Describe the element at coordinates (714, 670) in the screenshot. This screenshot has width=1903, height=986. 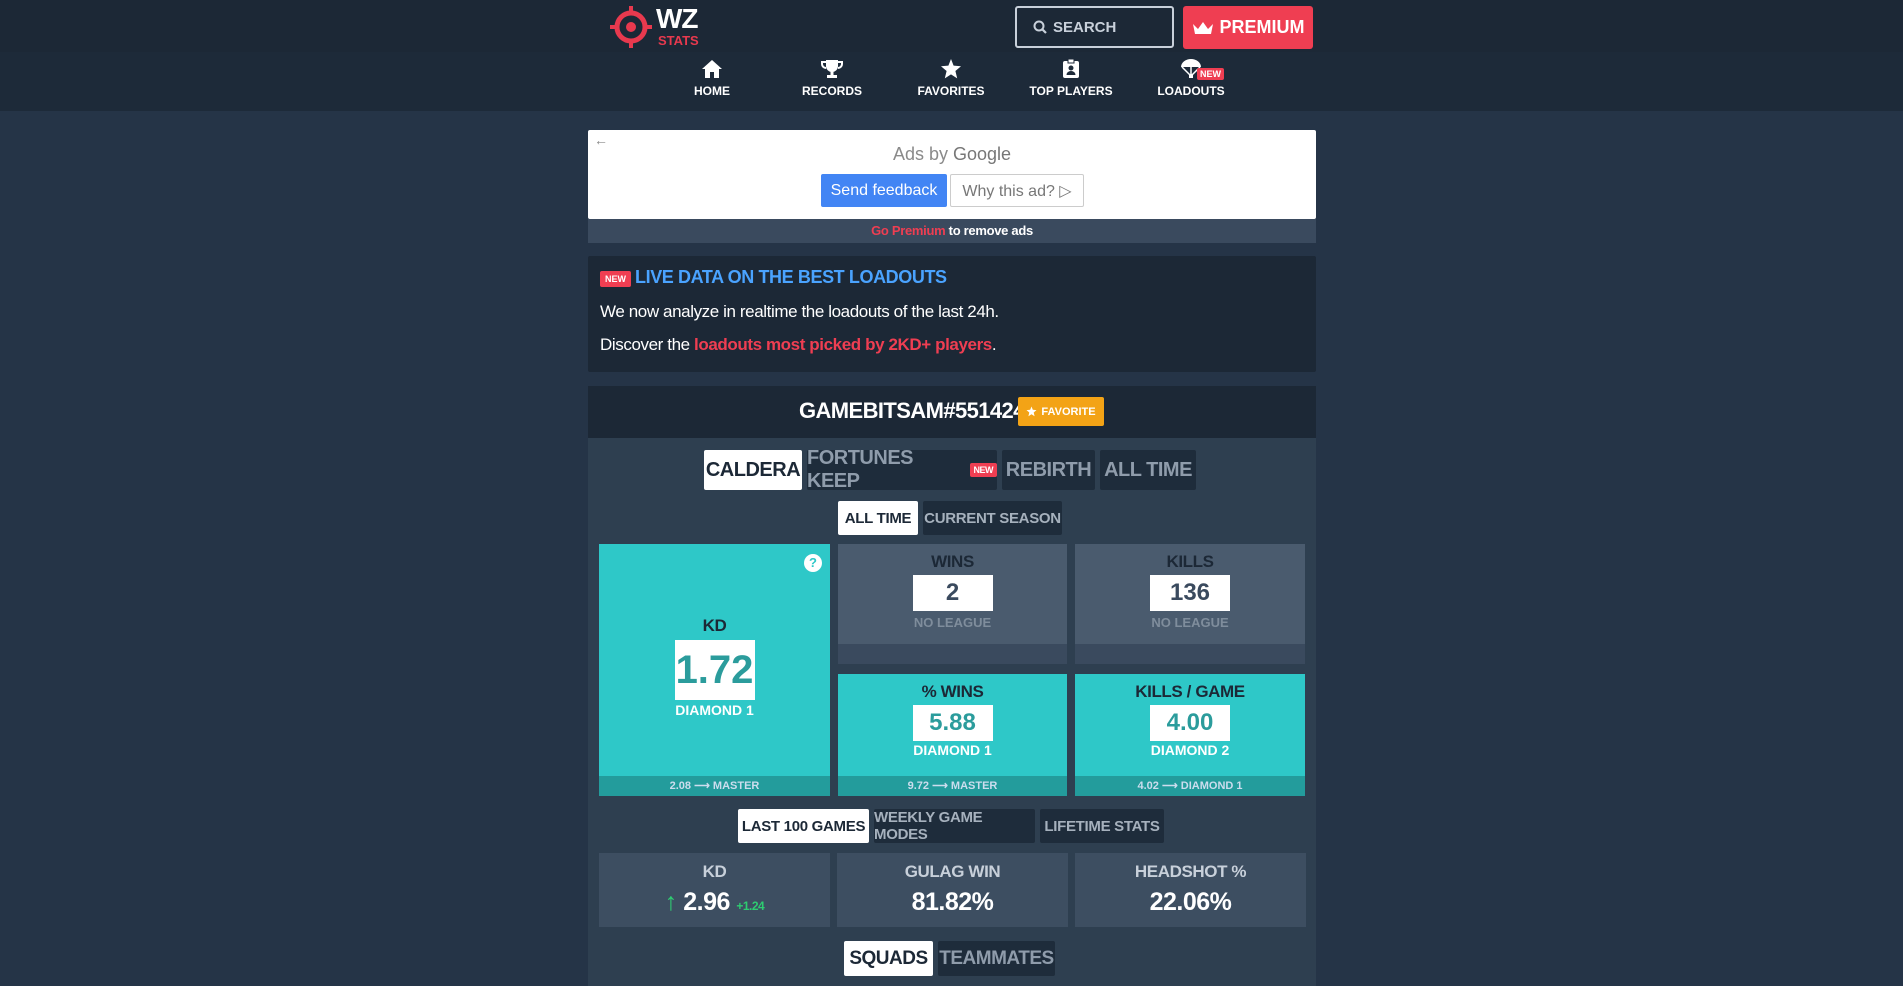
I see `kd-value: 1.72` at that location.